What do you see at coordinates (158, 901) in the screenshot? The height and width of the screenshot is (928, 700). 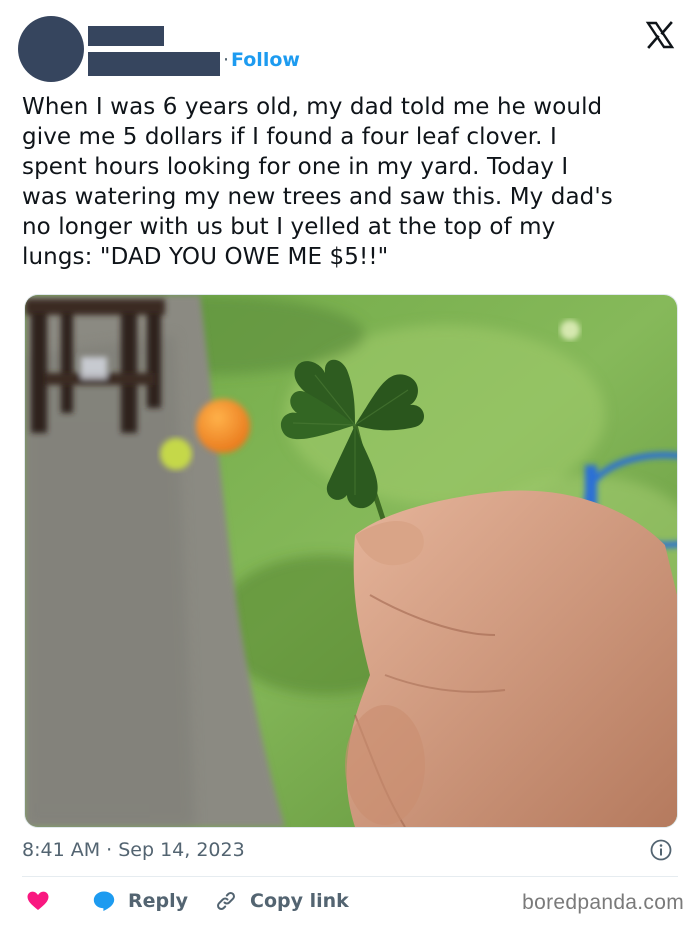 I see `reply-label: Reply` at bounding box center [158, 901].